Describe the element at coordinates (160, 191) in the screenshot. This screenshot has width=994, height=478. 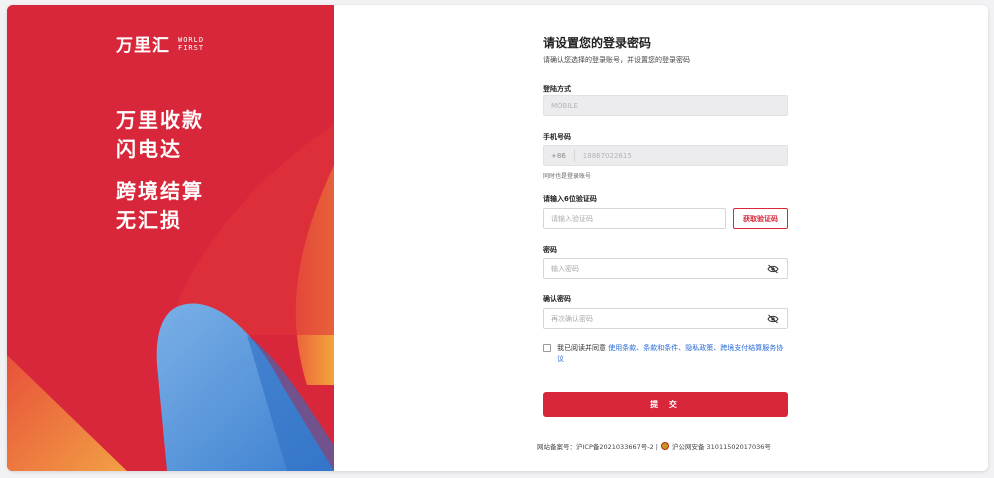
I see `slogan-secondary-line1: 跨境结算` at that location.